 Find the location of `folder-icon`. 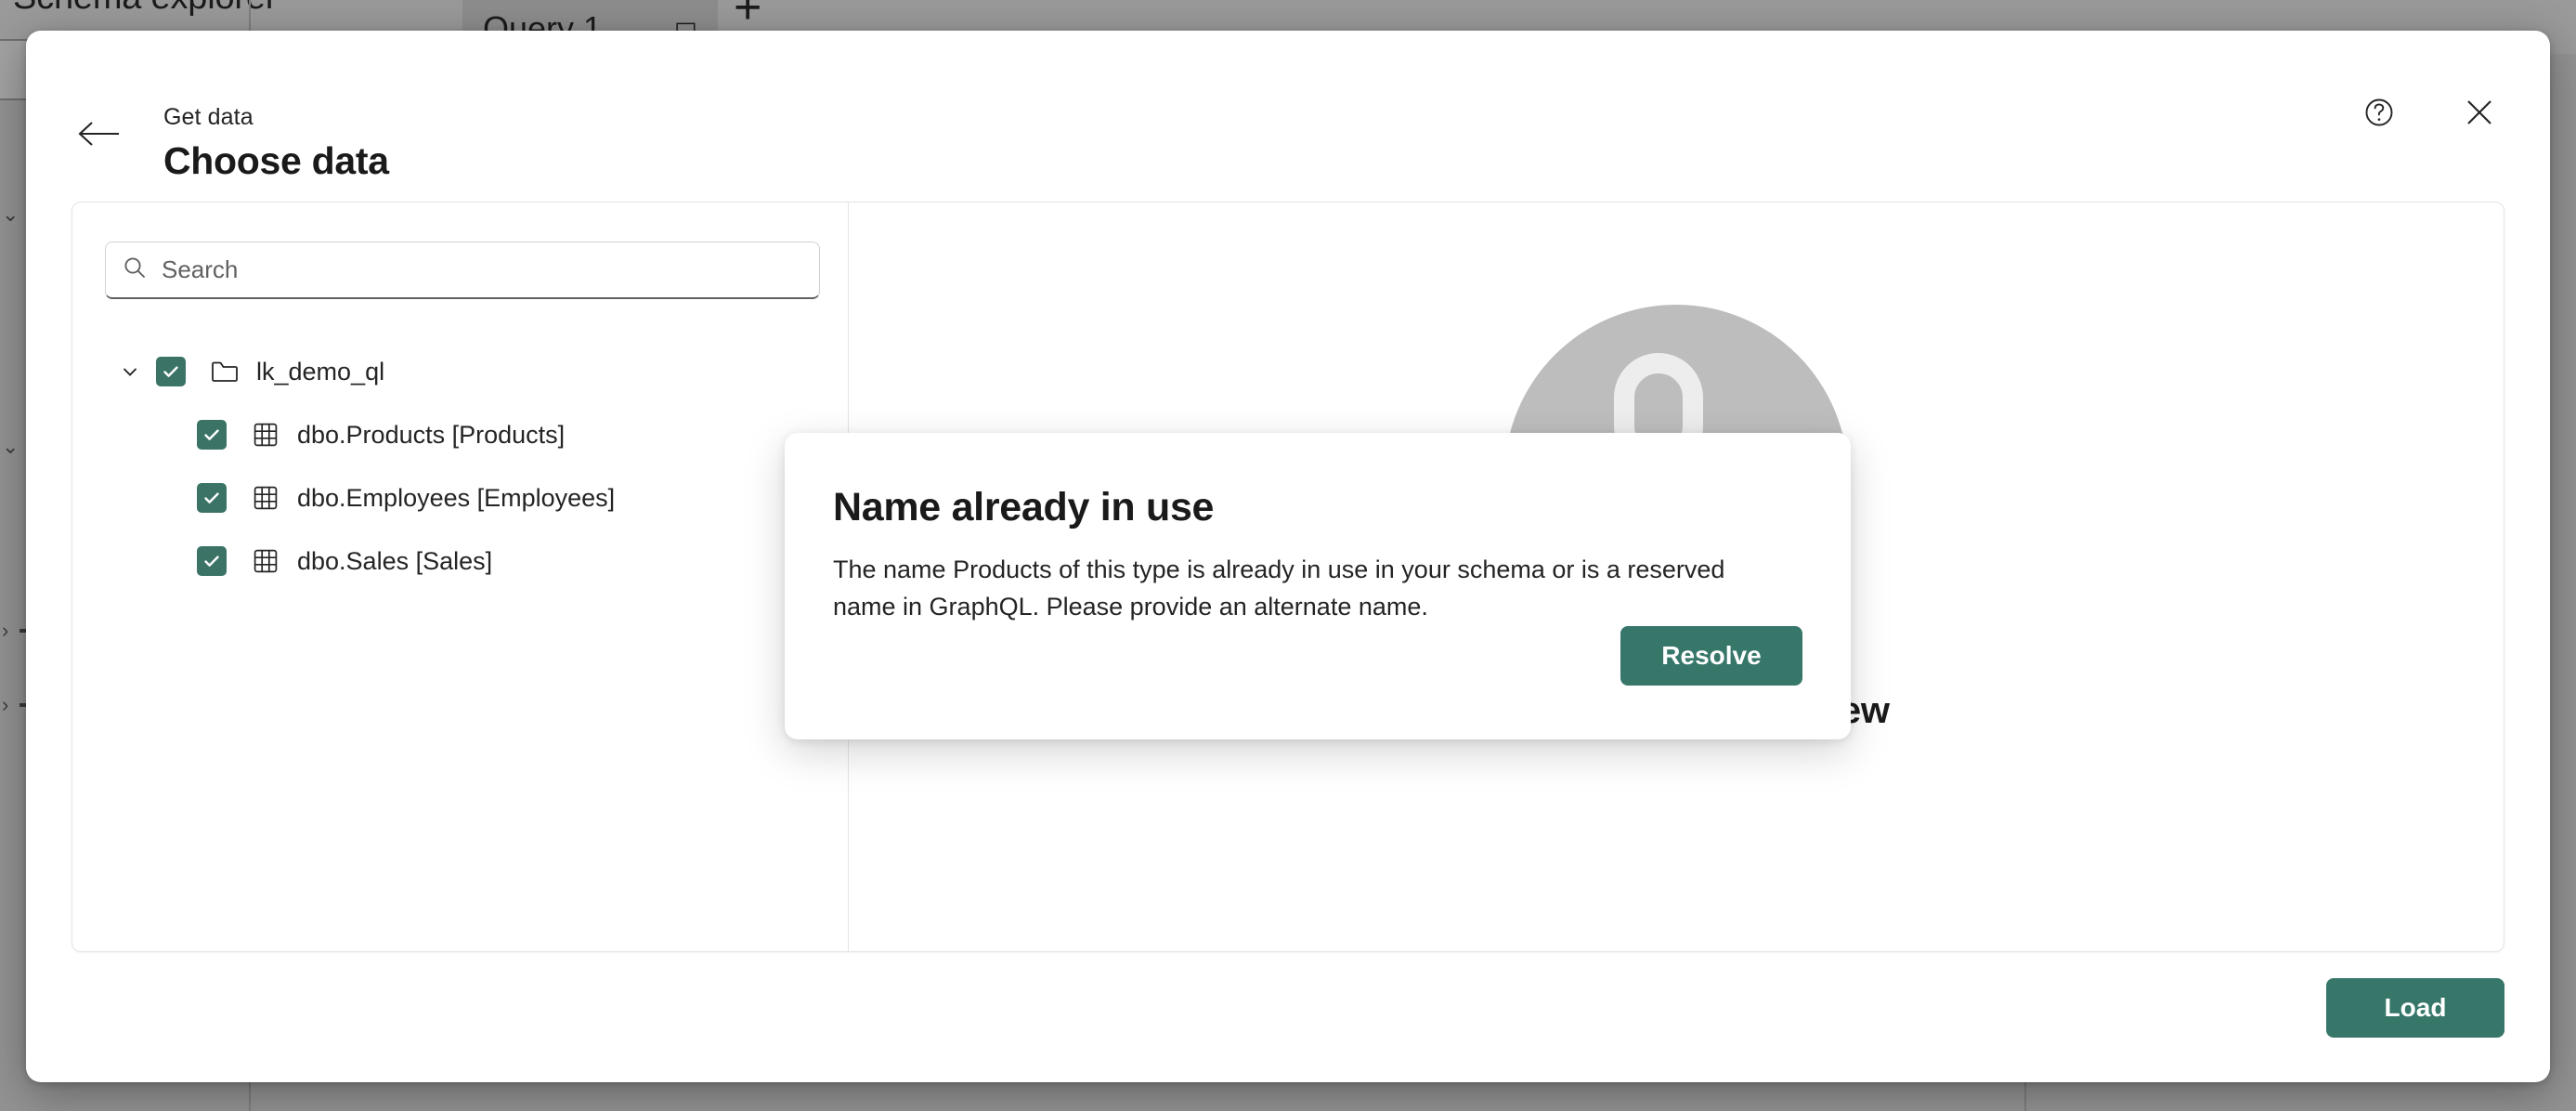

folder-icon is located at coordinates (225, 371).